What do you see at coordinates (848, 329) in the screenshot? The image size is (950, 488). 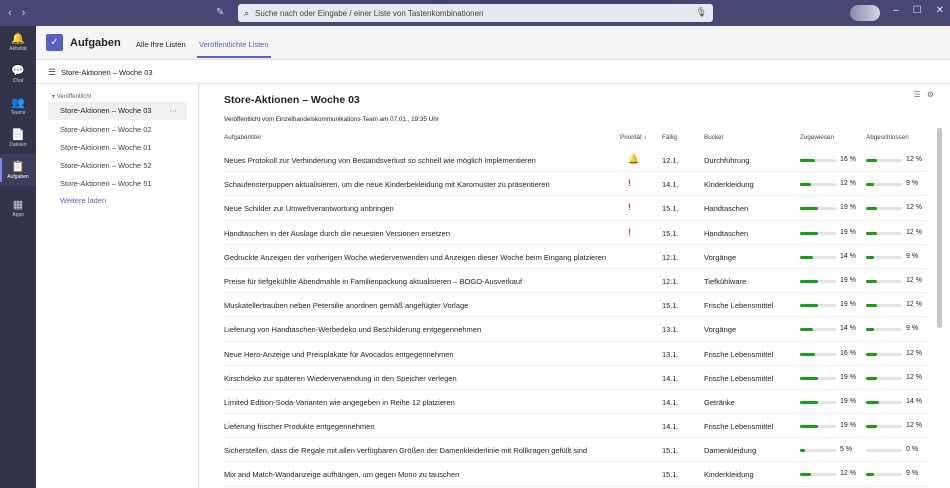 I see `assigned-percent: 14 %` at bounding box center [848, 329].